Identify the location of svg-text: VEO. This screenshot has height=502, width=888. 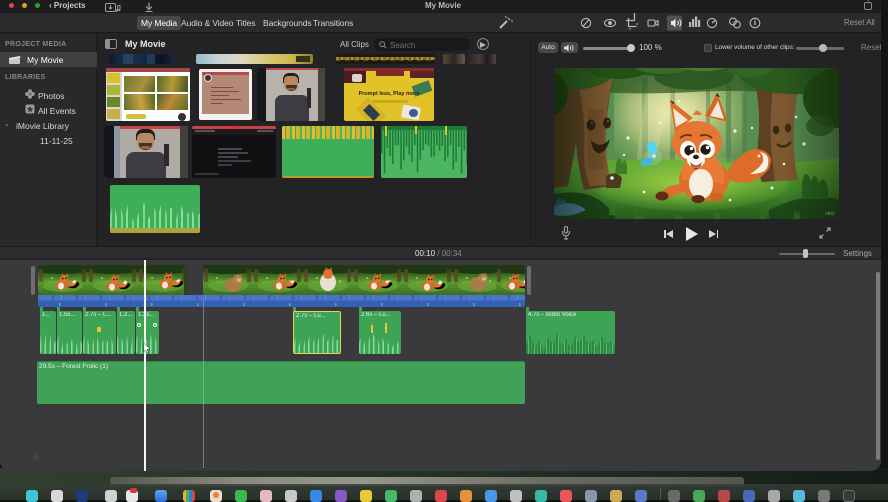
(830, 213).